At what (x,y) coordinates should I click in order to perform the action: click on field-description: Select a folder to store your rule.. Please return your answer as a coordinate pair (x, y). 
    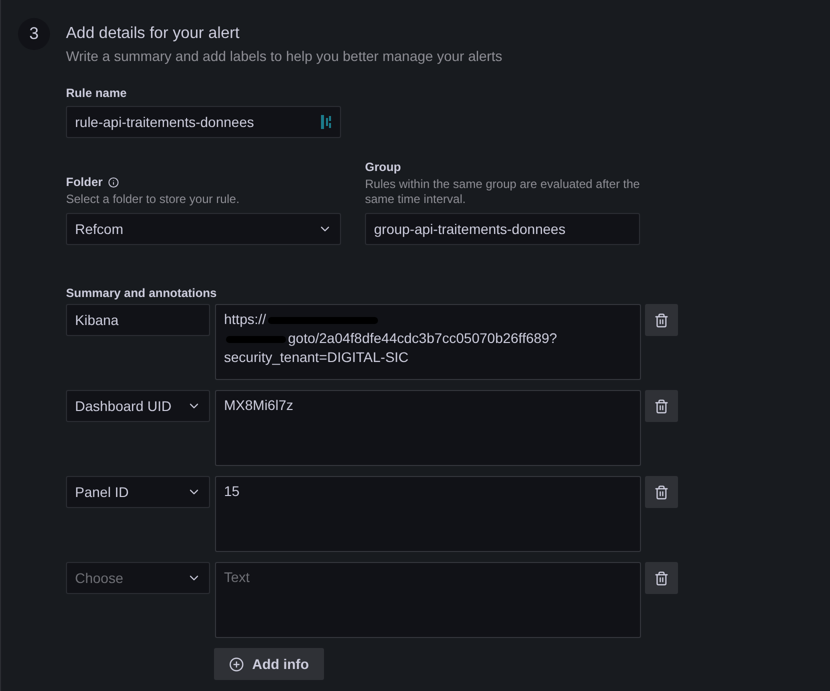
    Looking at the image, I should click on (153, 199).